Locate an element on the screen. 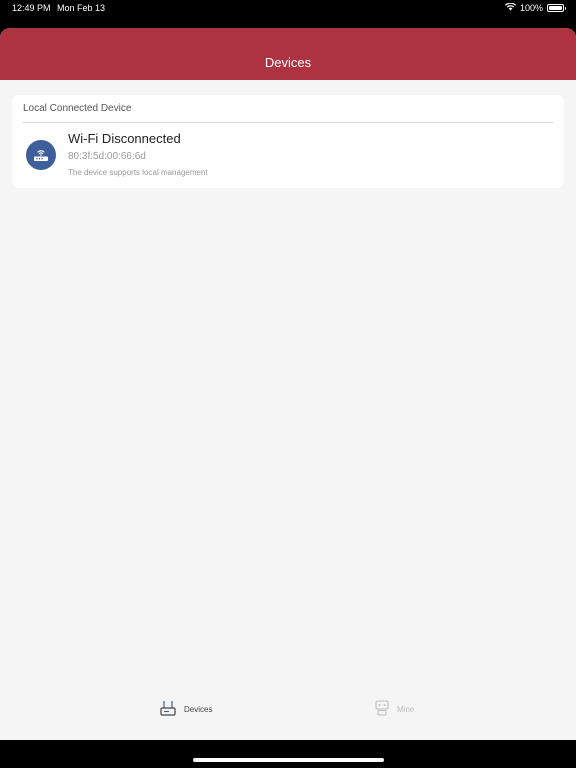 This screenshot has width=576, height=768. card-title: Local Connected Device is located at coordinates (77, 108).